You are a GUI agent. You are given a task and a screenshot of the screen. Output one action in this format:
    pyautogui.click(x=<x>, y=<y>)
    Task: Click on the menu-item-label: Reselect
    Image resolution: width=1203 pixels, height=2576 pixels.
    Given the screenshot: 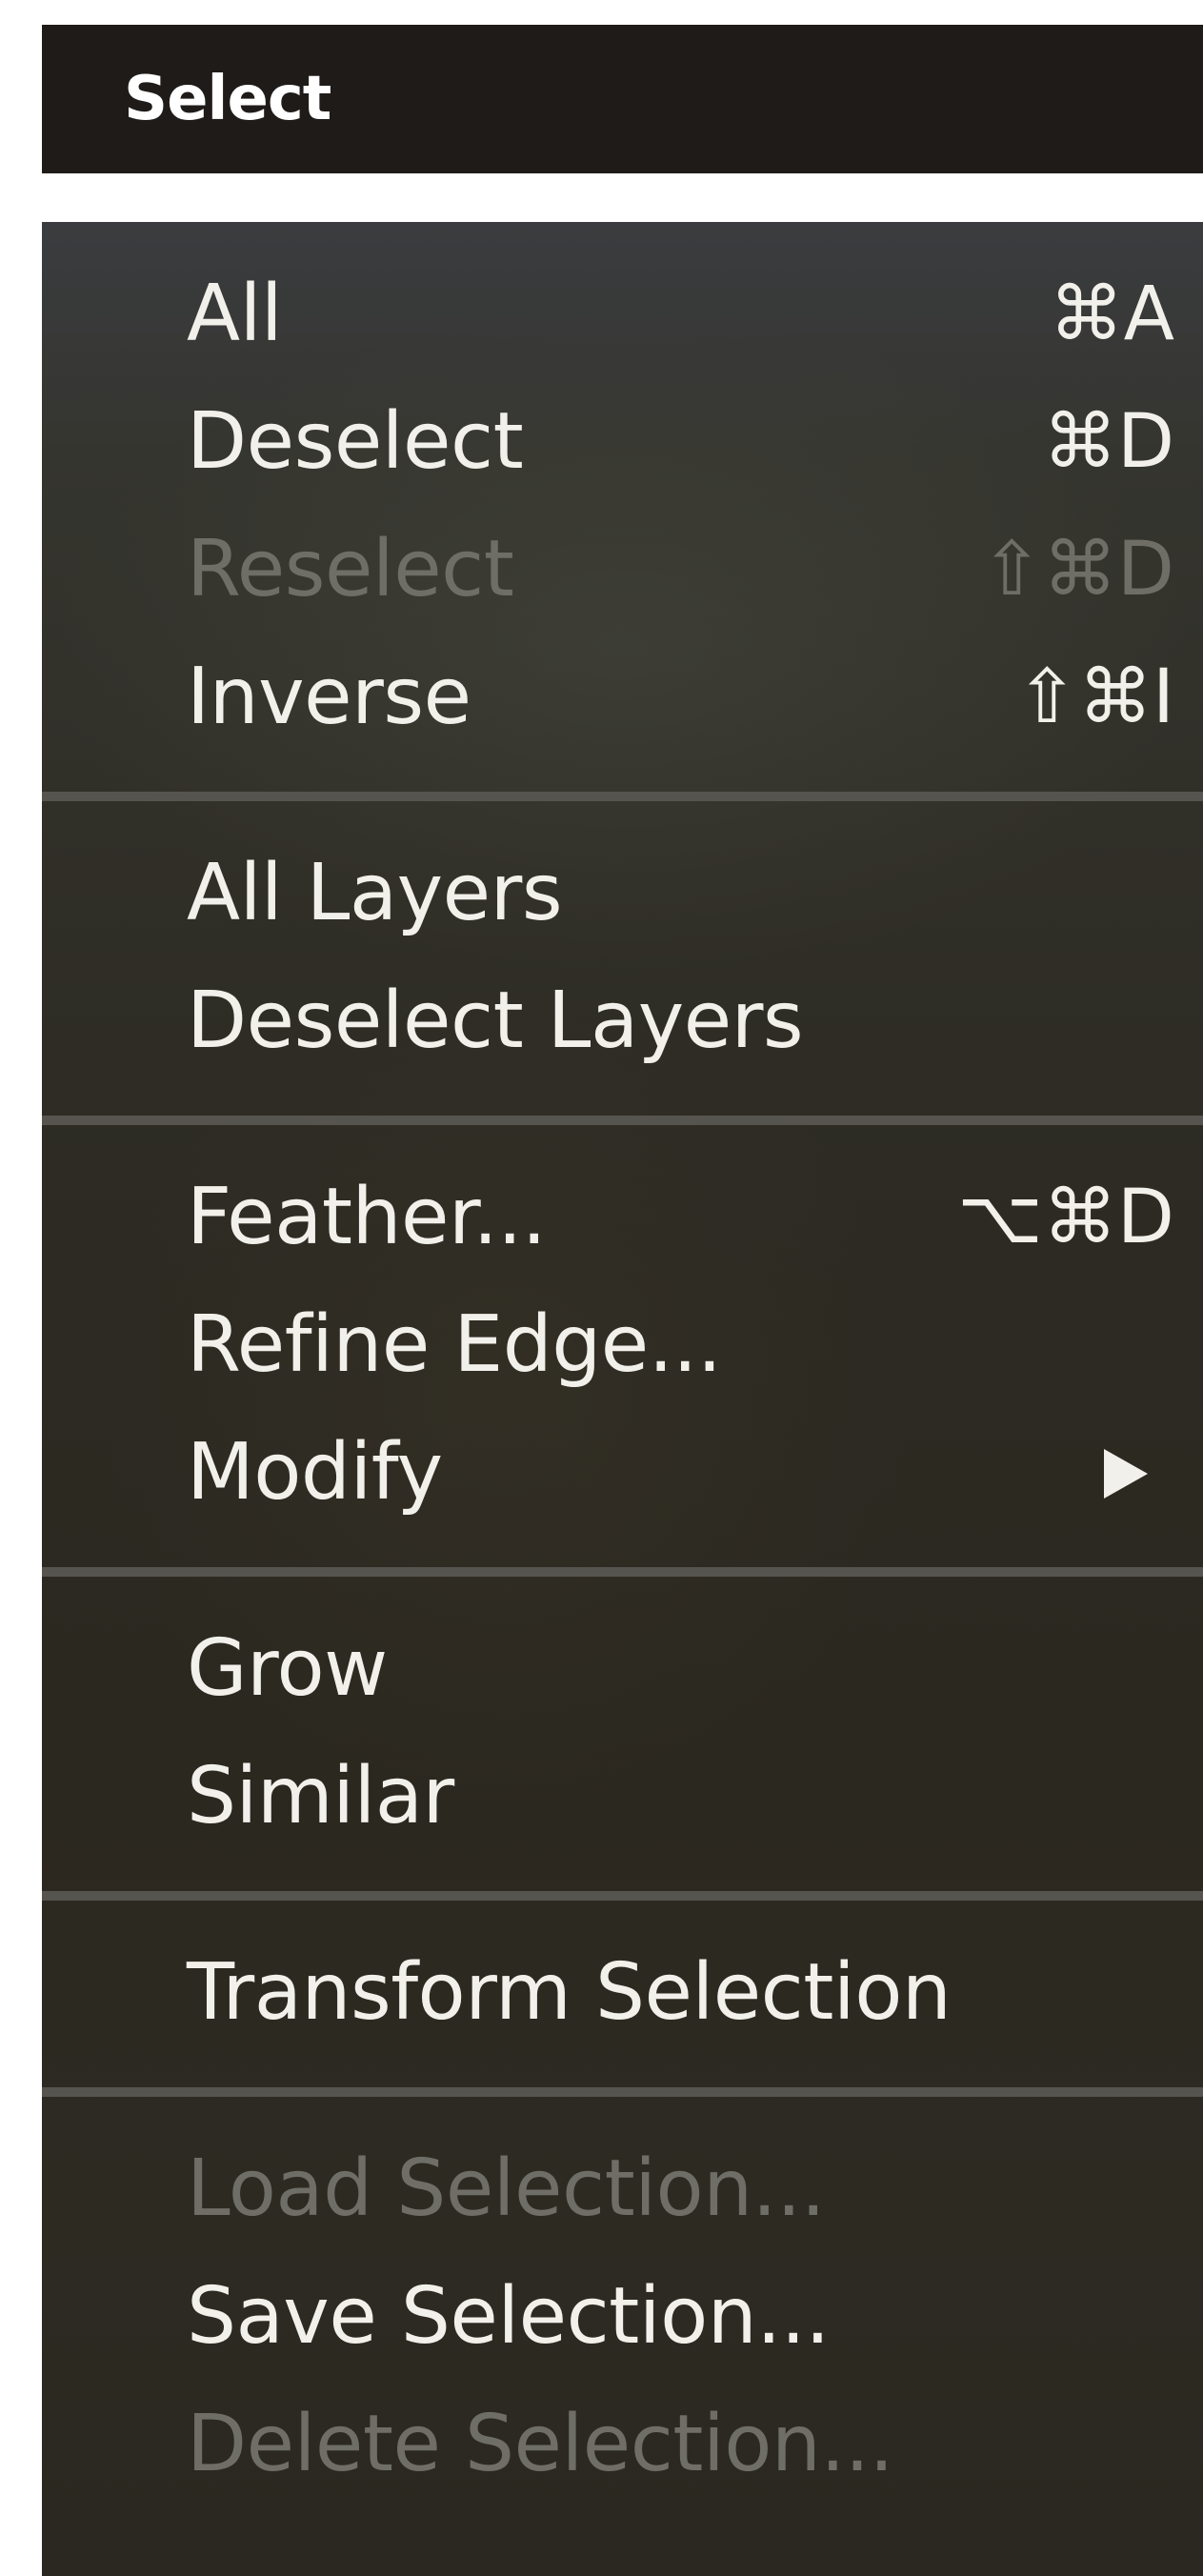 What is the action you would take?
    pyautogui.click(x=350, y=569)
    